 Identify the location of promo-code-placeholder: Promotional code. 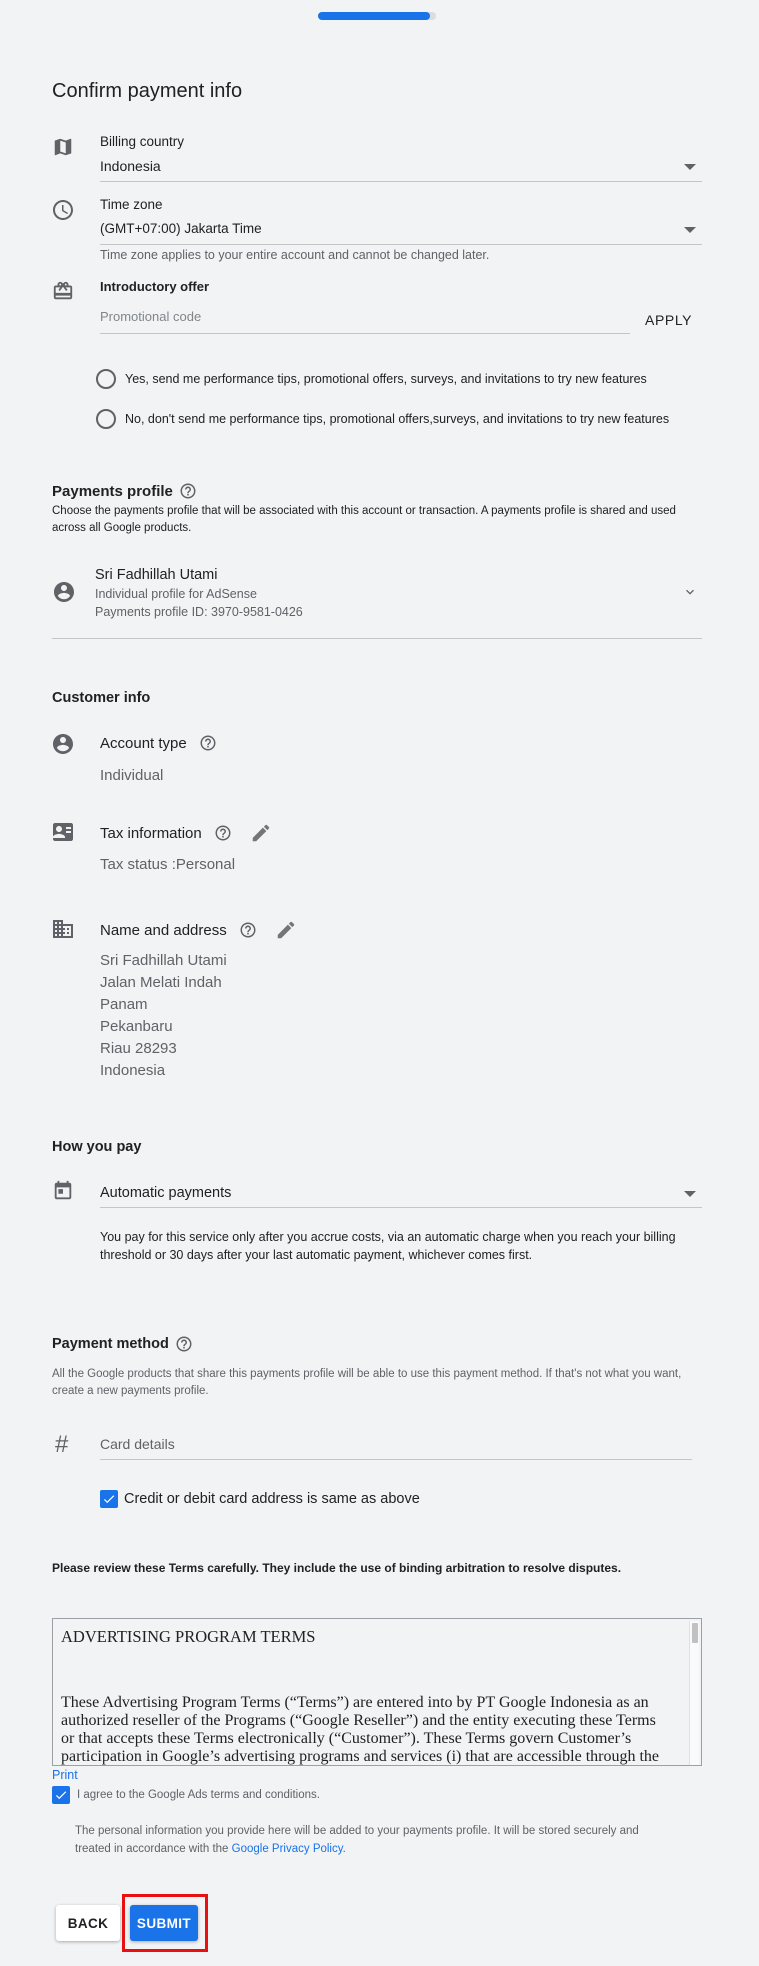
(151, 316).